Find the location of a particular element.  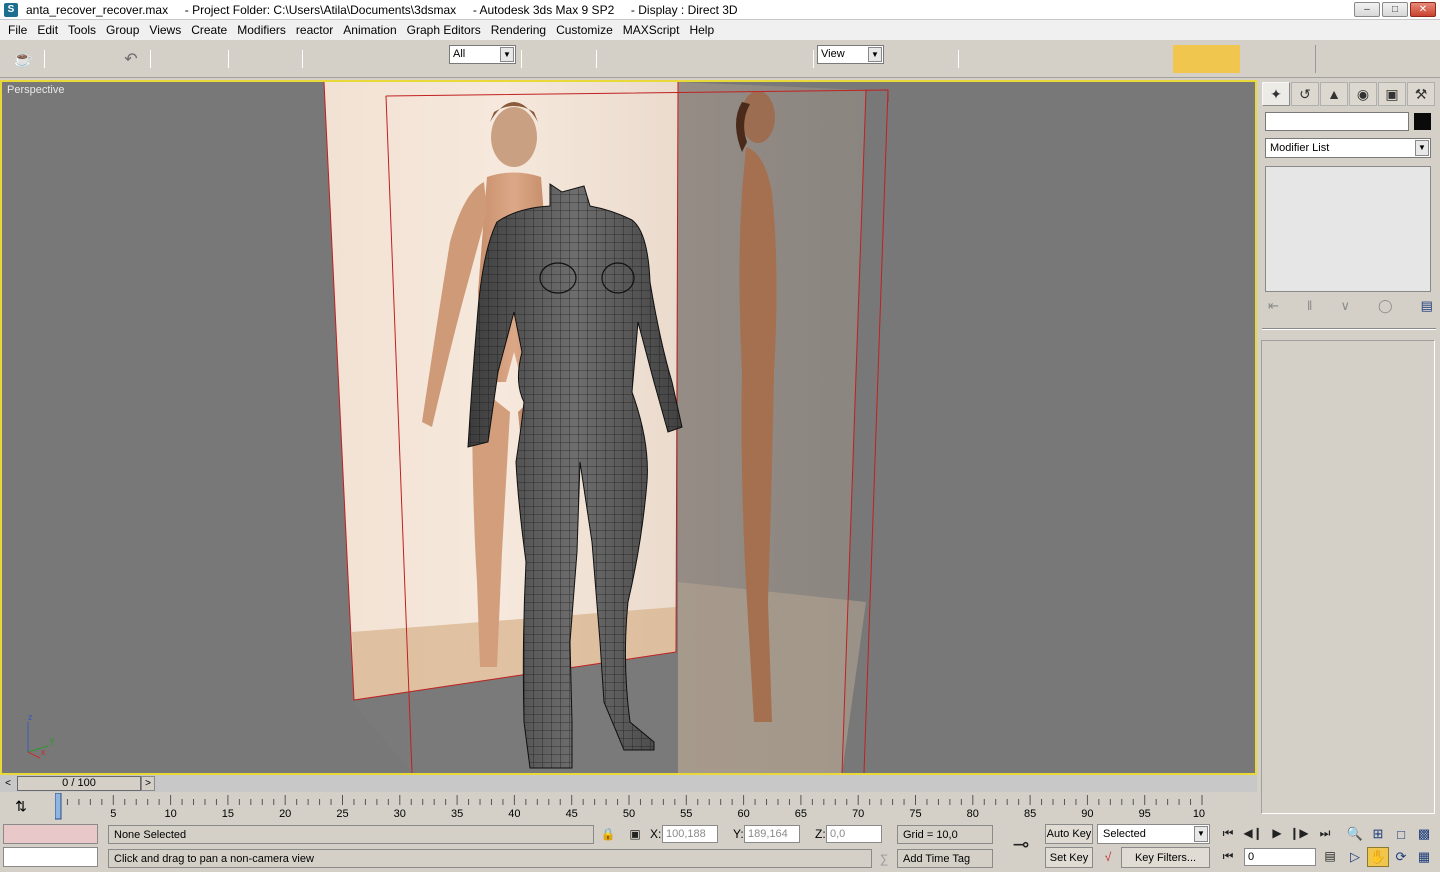

pin-stack-icon: ⇤ is located at coordinates (1273, 308).